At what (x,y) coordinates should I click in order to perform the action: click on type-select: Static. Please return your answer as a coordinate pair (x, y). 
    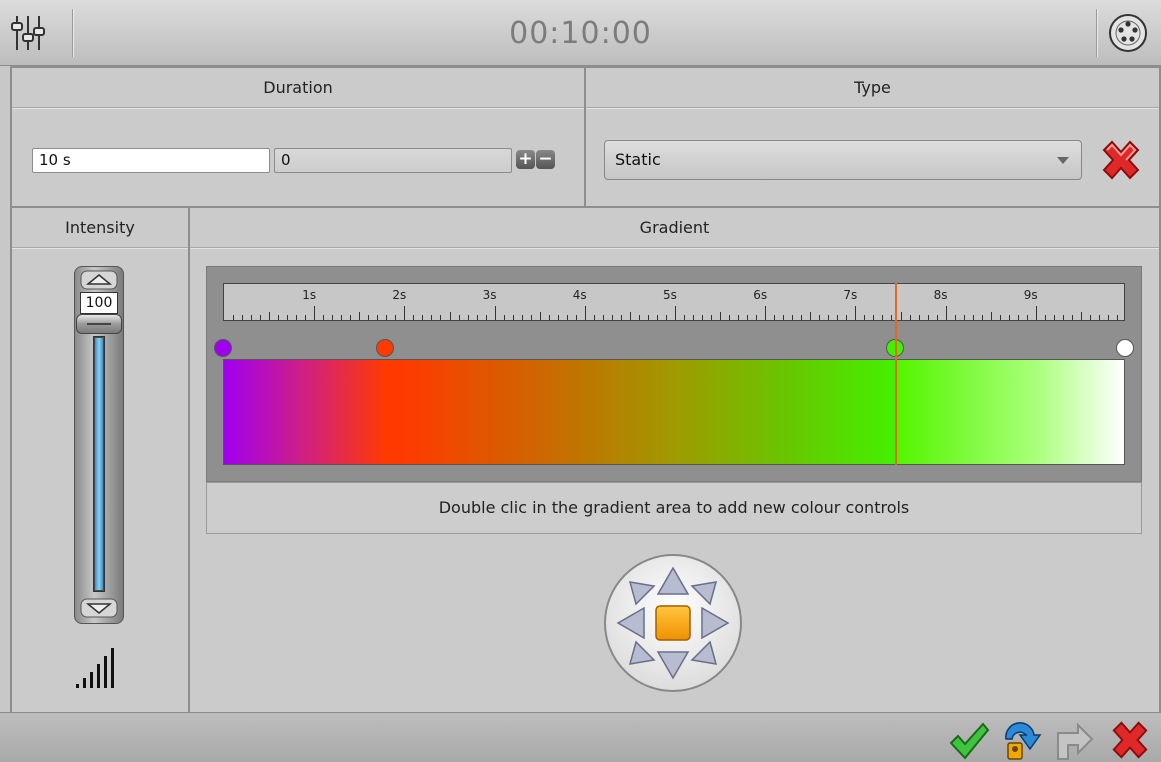
    Looking at the image, I should click on (843, 160).